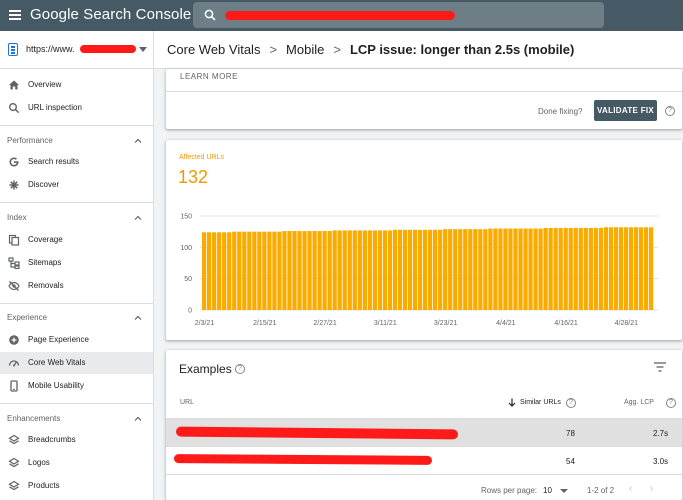  Describe the element at coordinates (512, 402) in the screenshot. I see `arrow-down-icon` at that location.